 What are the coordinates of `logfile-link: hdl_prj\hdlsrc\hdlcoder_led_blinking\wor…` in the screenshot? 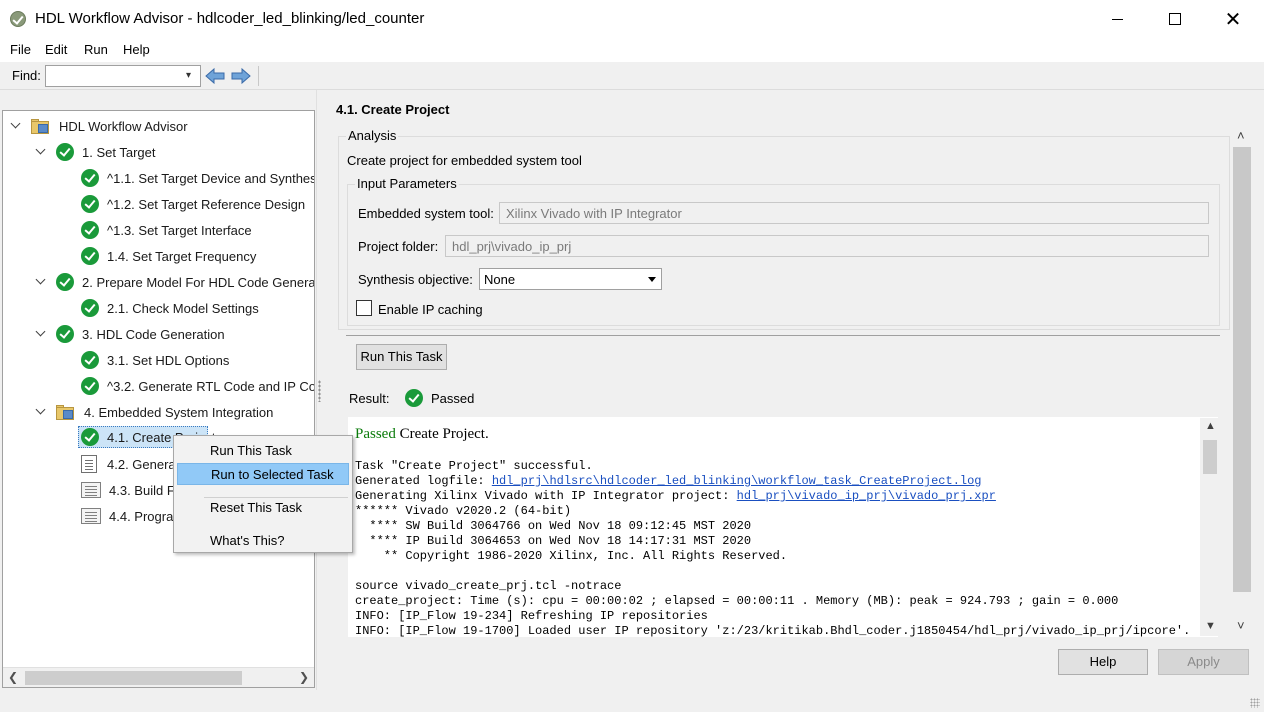 It's located at (737, 481).